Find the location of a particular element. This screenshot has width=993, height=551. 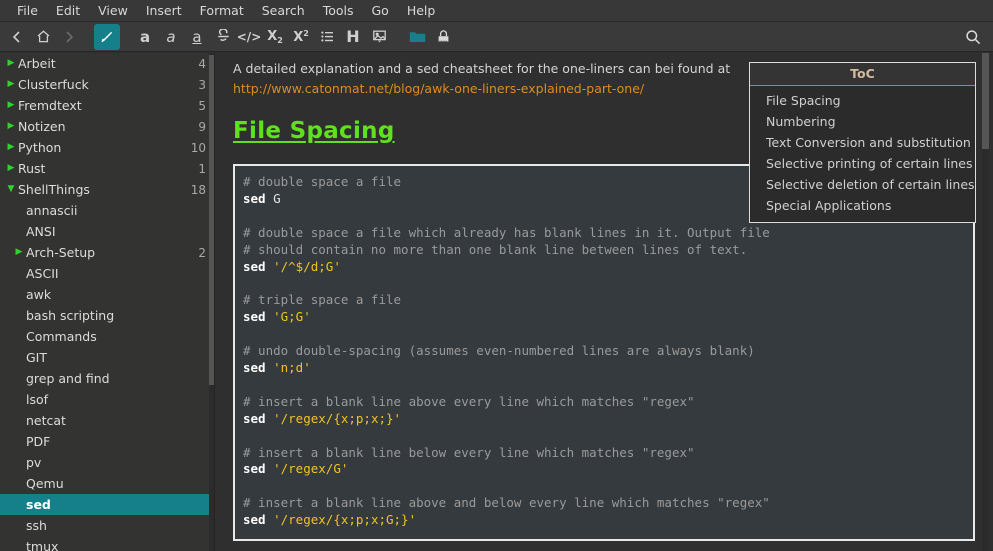

subscript-icon: X2 is located at coordinates (275, 37).